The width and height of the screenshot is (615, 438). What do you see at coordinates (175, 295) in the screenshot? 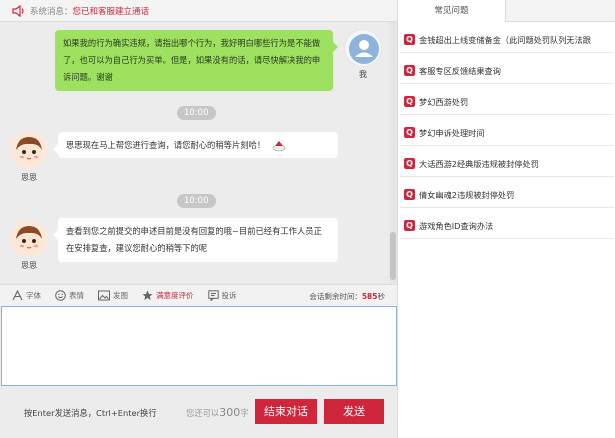
I see `rating-label: 满意度评价` at bounding box center [175, 295].